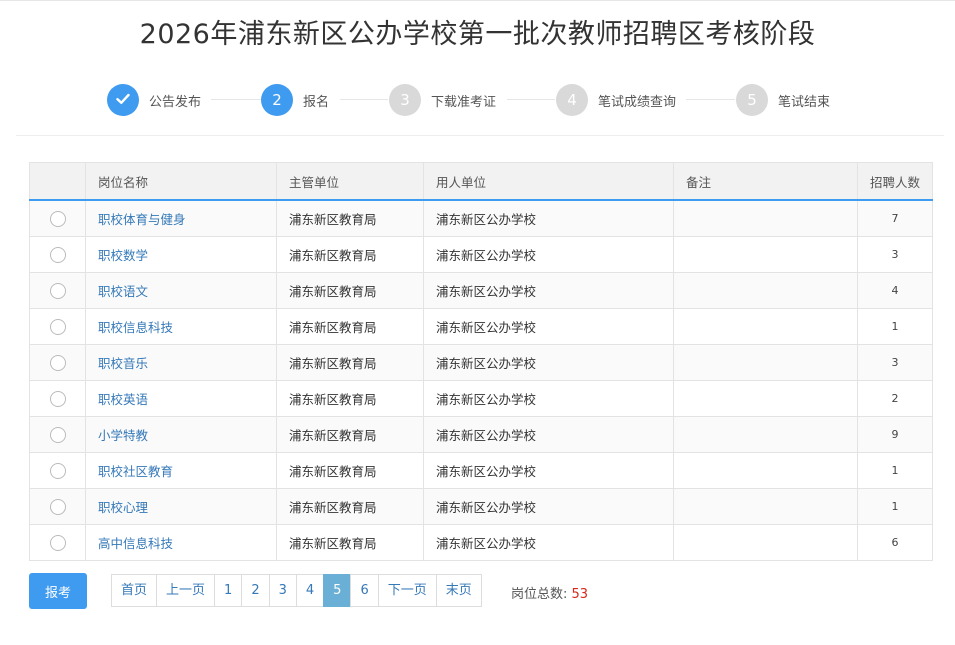 The height and width of the screenshot is (645, 955). I want to click on step-number: 3, so click(405, 100).